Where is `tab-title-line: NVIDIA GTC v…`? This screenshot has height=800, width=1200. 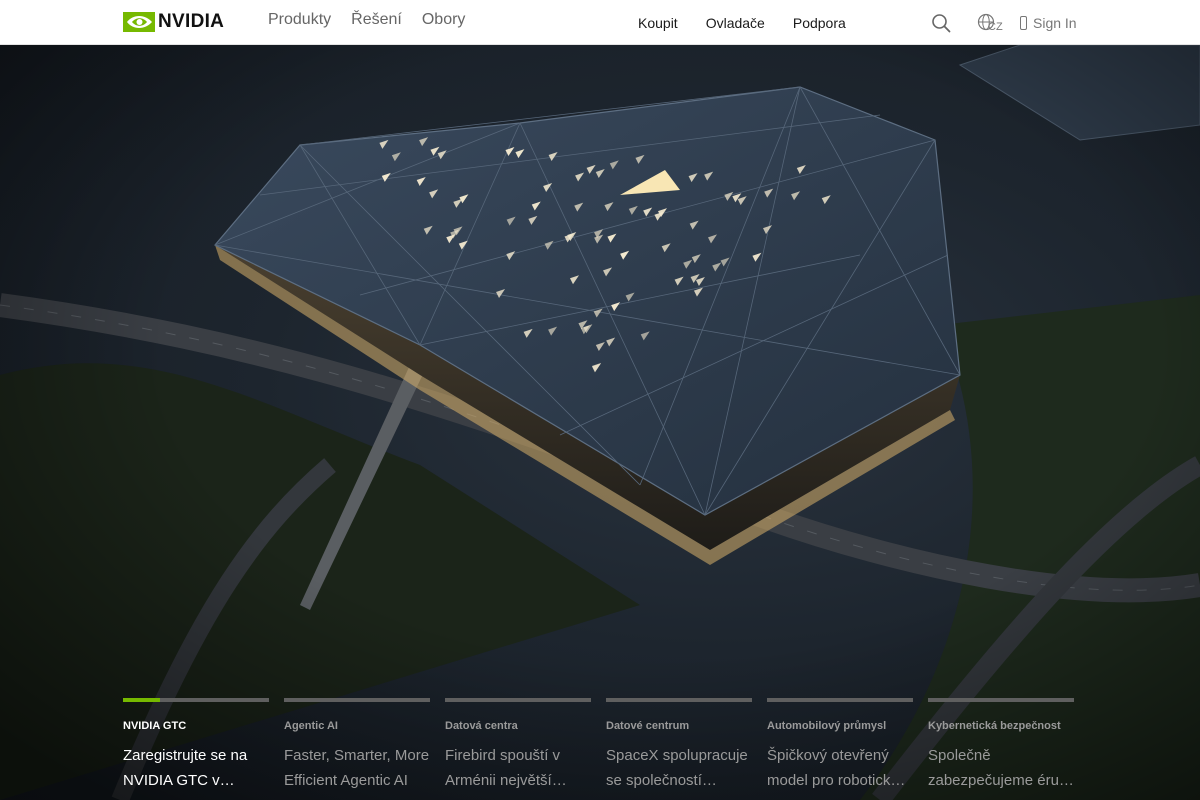
tab-title-line: NVIDIA GTC v… is located at coordinates (179, 780).